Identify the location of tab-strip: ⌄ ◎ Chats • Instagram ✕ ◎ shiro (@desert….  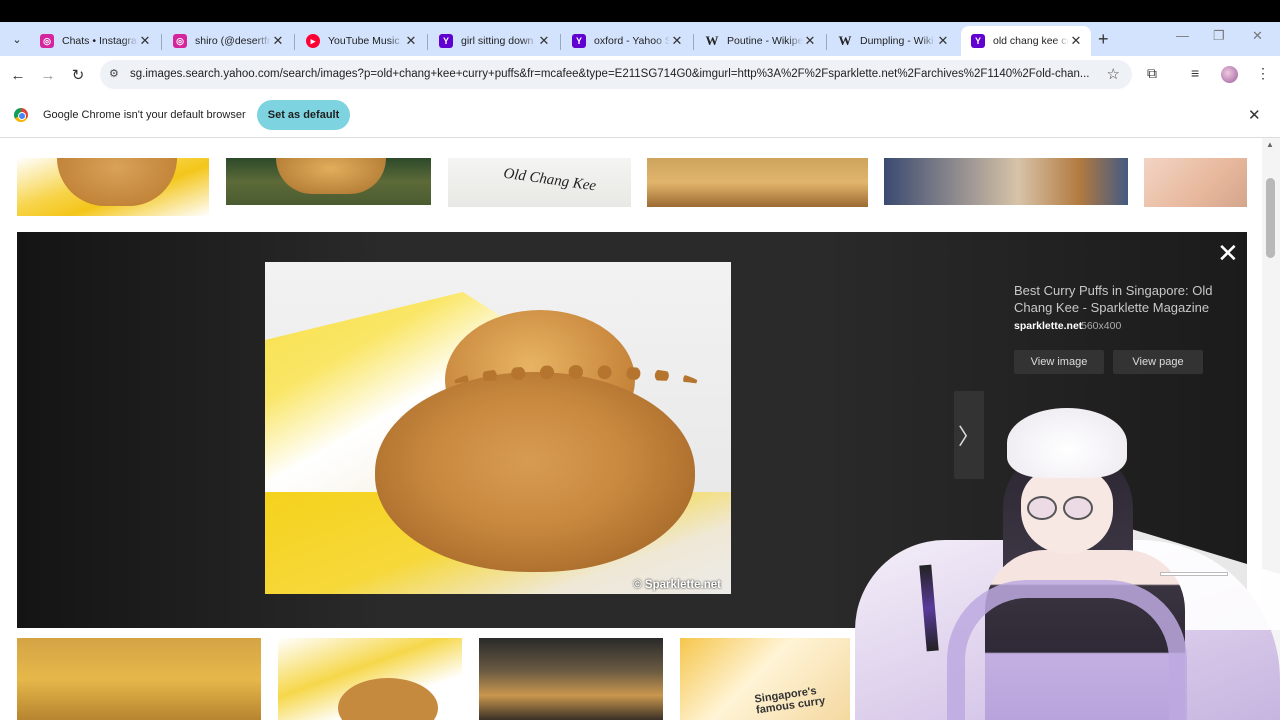
(640, 39).